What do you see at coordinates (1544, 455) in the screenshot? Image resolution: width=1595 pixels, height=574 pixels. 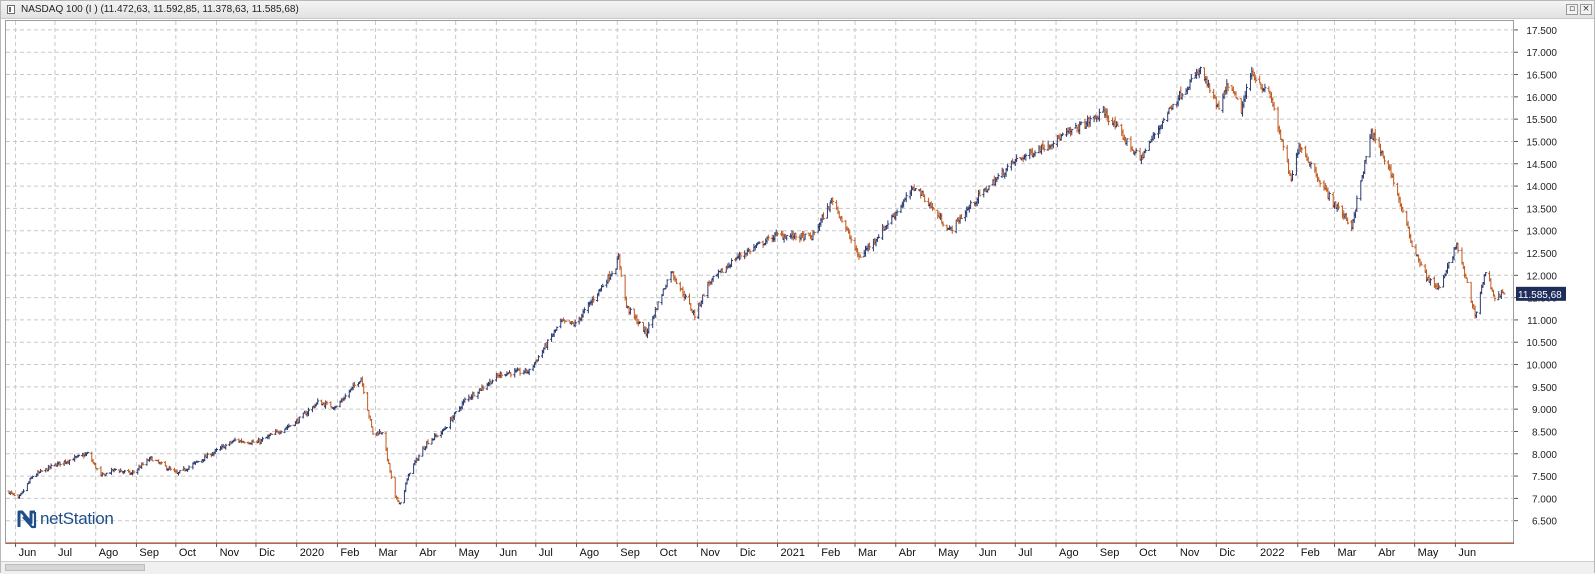 I see `y-tick-label: 8.000` at bounding box center [1544, 455].